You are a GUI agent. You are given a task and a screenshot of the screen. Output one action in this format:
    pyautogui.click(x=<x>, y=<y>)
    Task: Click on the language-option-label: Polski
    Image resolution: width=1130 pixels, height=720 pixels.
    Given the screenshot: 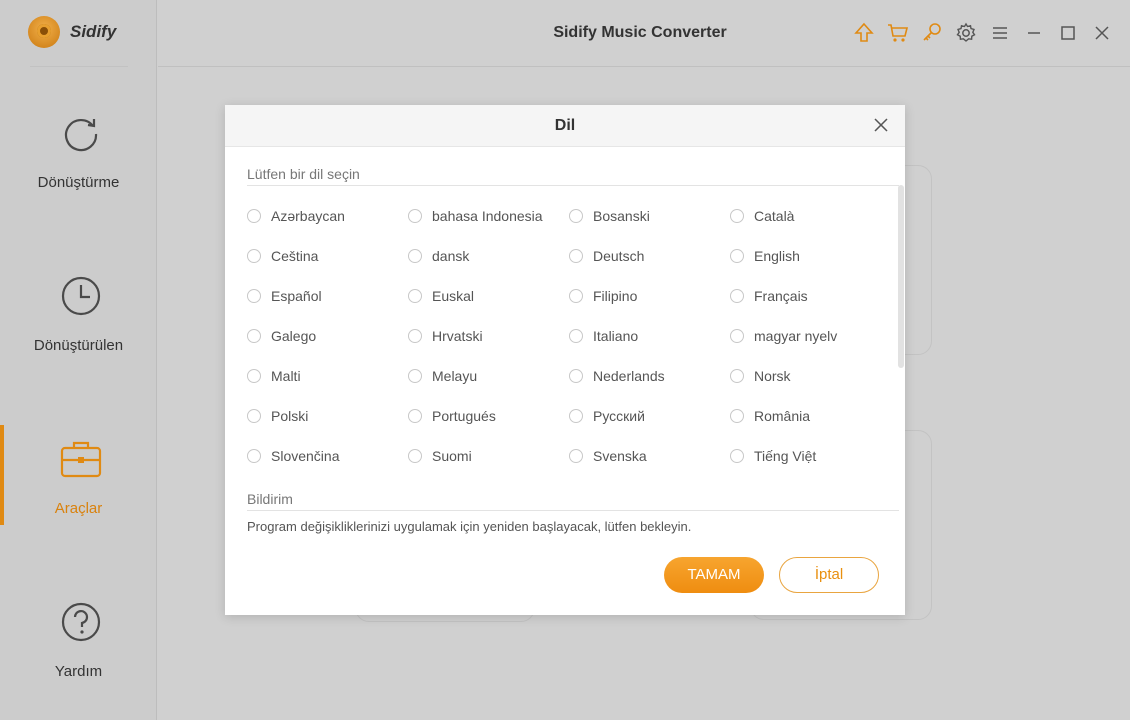 What is the action you would take?
    pyautogui.click(x=290, y=416)
    